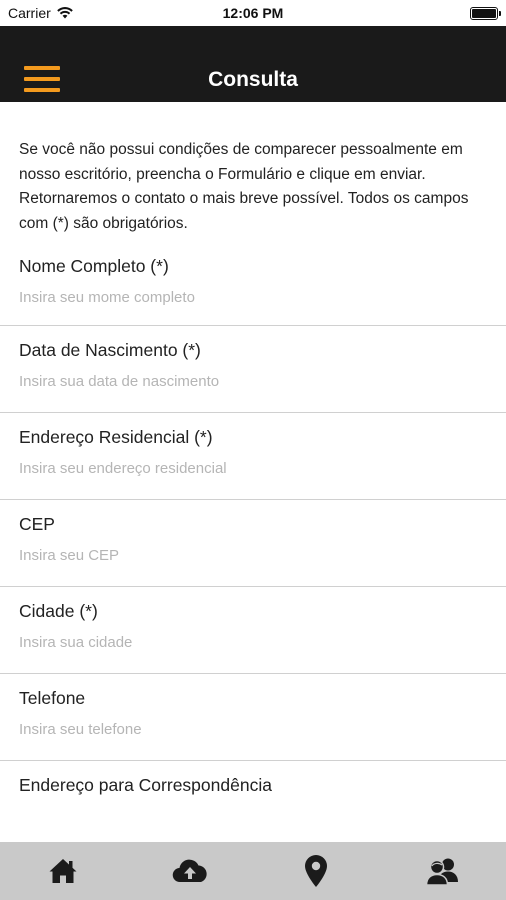 Image resolution: width=506 pixels, height=900 pixels. What do you see at coordinates (485, 13) in the screenshot?
I see `battery-icon` at bounding box center [485, 13].